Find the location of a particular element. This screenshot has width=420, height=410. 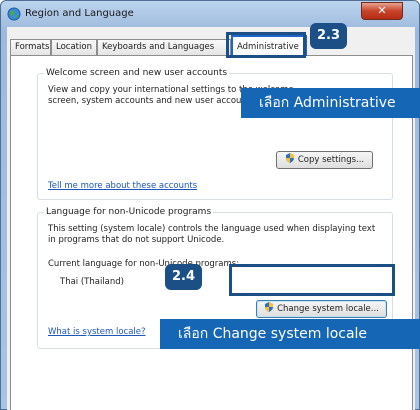

window-title: Region and Language is located at coordinates (79, 13).